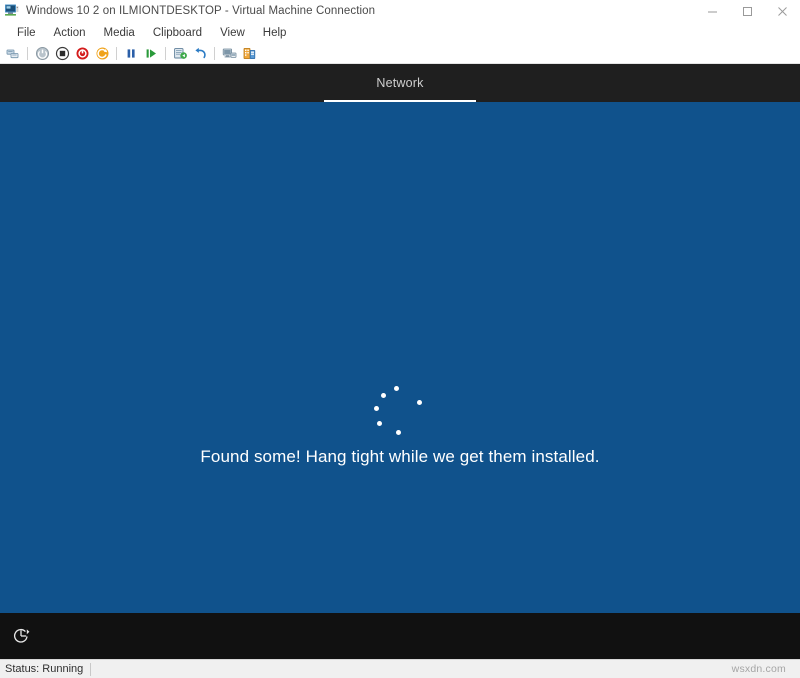 The image size is (800, 678). I want to click on start-icon, so click(42, 53).